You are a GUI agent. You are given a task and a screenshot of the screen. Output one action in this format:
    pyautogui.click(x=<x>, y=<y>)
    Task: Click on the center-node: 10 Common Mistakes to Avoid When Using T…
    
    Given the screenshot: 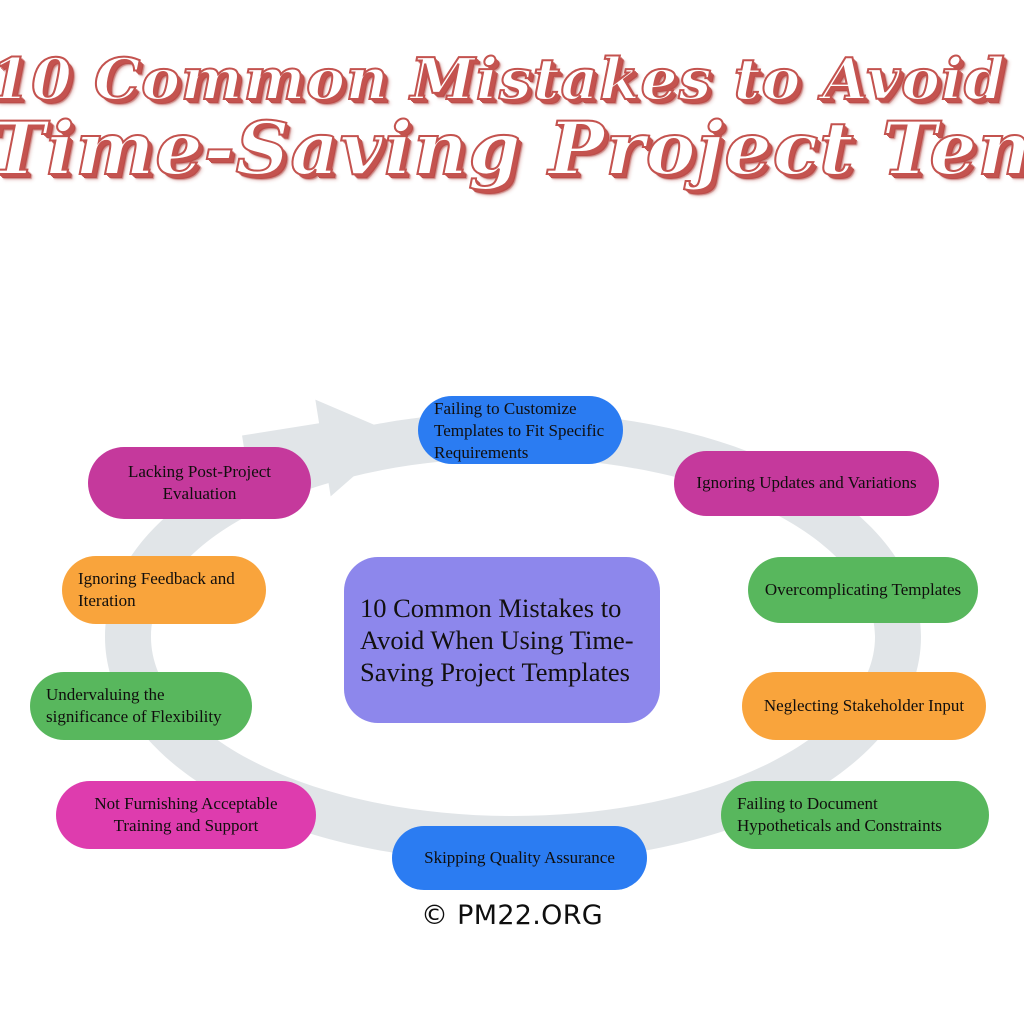 What is the action you would take?
    pyautogui.click(x=502, y=640)
    